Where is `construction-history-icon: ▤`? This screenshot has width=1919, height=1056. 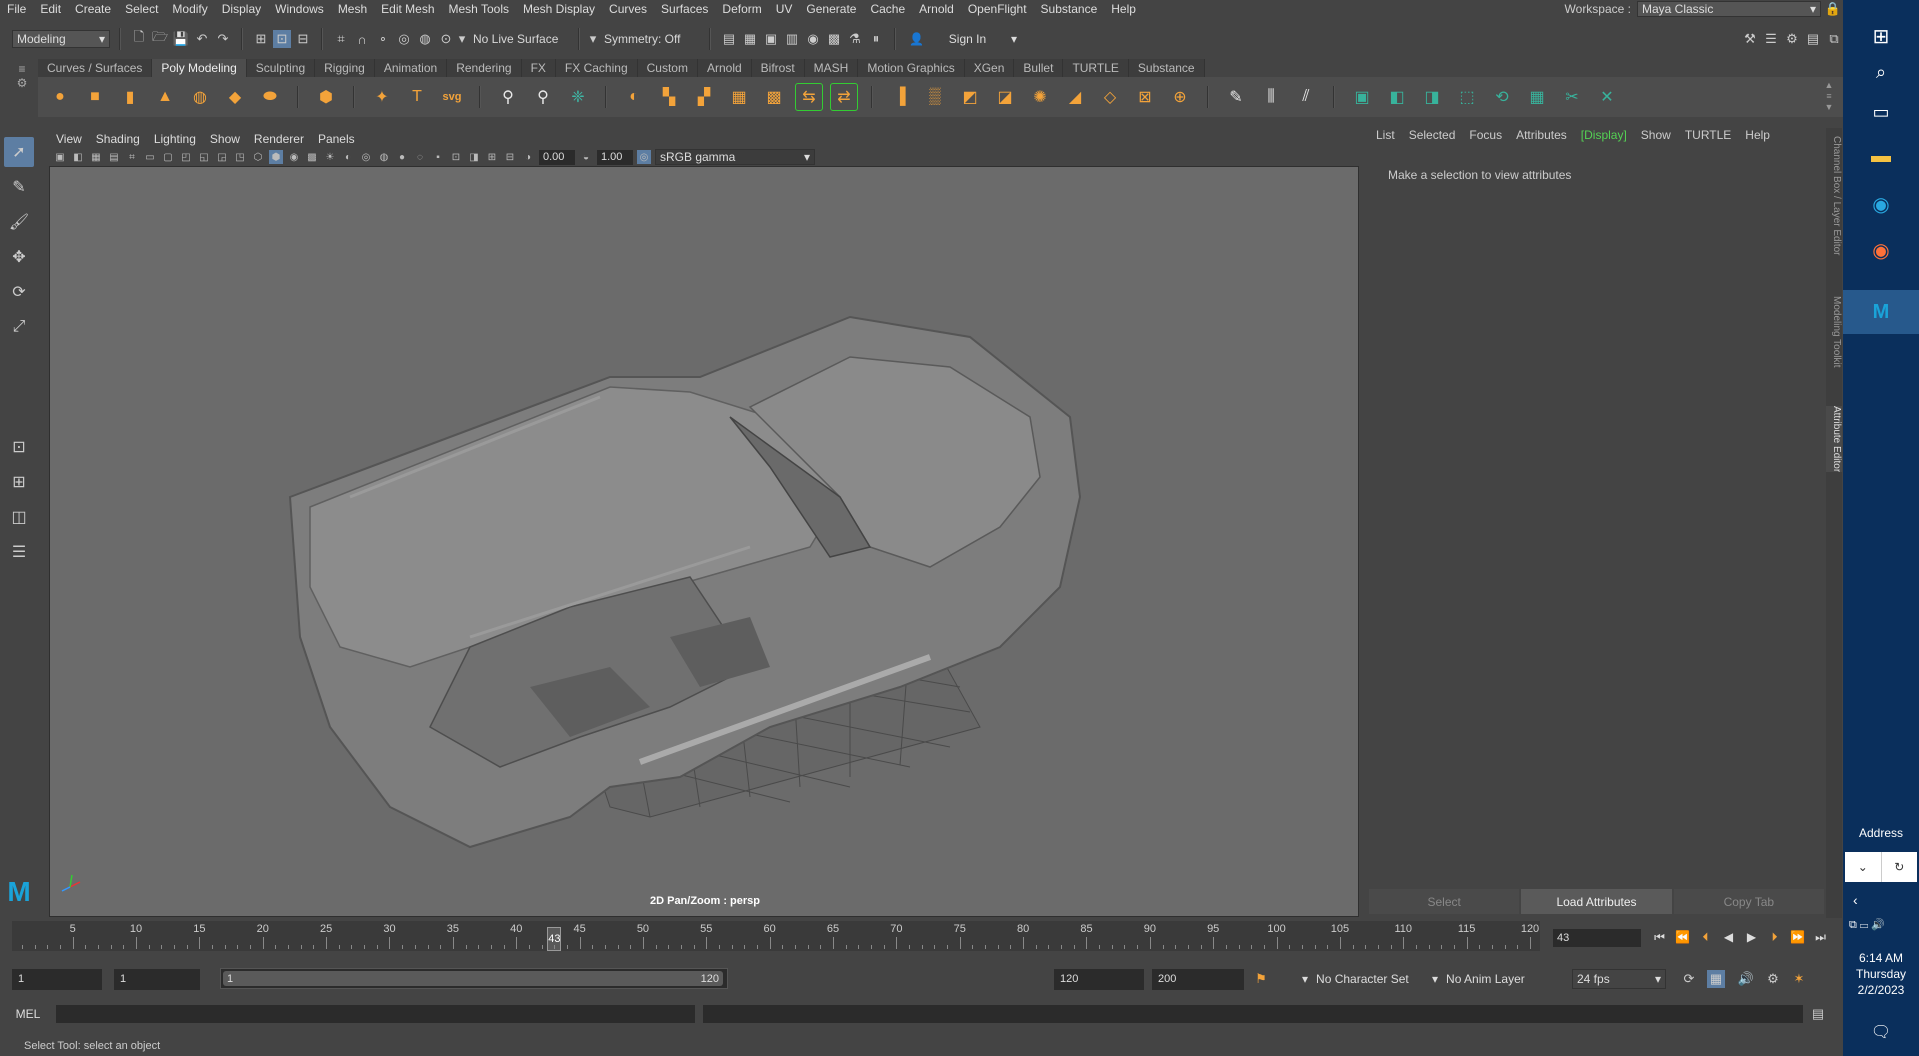 construction-history-icon: ▤ is located at coordinates (729, 39).